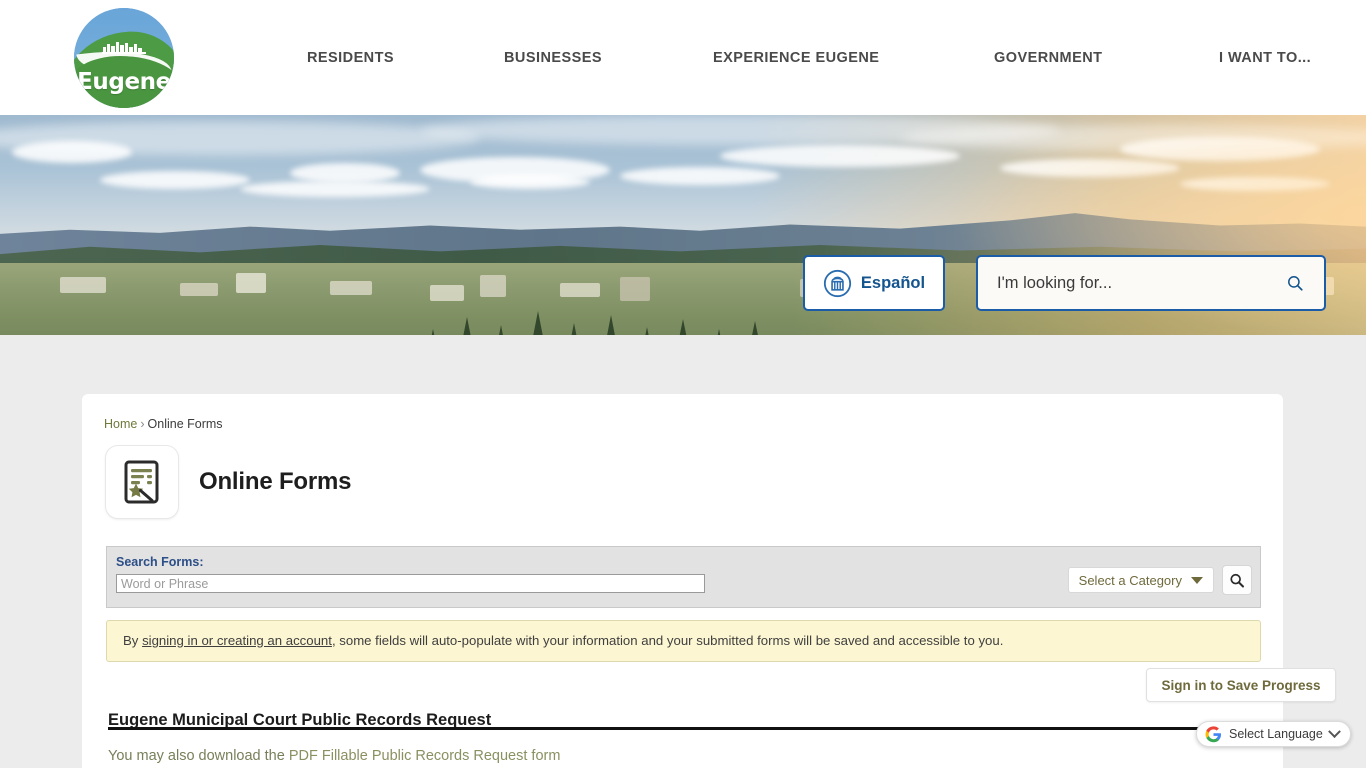  Describe the element at coordinates (690, 728) in the screenshot. I see `form-divider` at that location.